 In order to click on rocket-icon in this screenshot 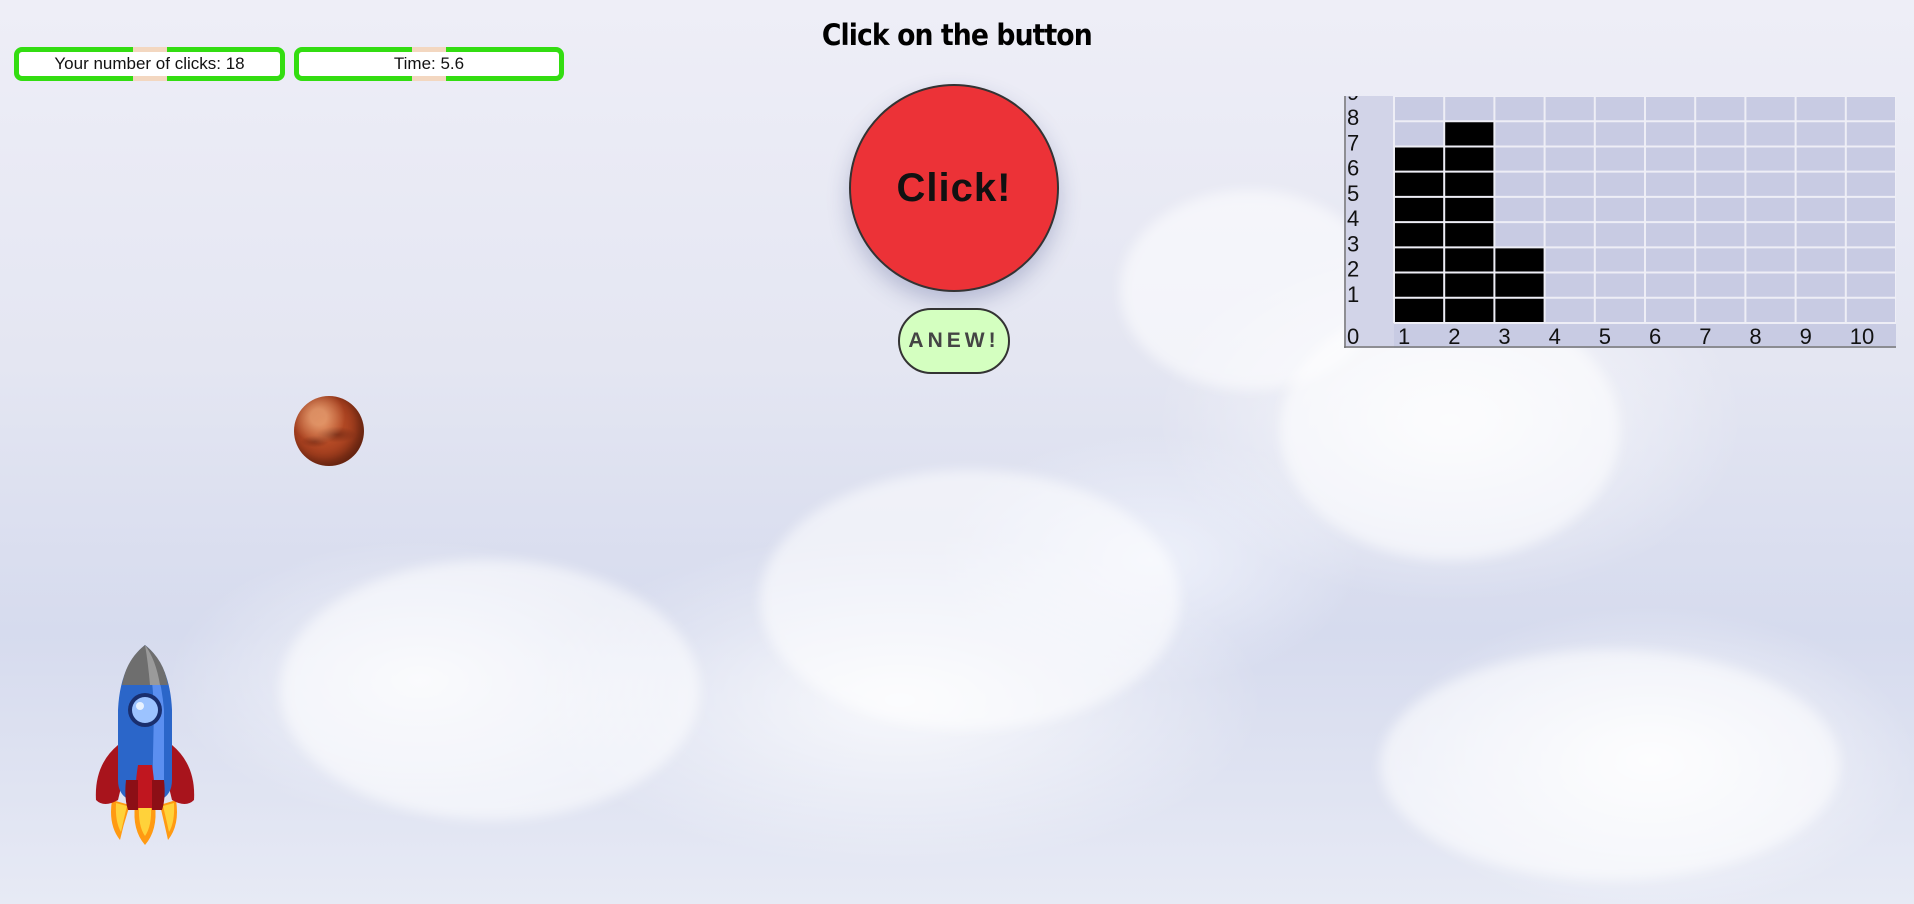, I will do `click(145, 745)`.